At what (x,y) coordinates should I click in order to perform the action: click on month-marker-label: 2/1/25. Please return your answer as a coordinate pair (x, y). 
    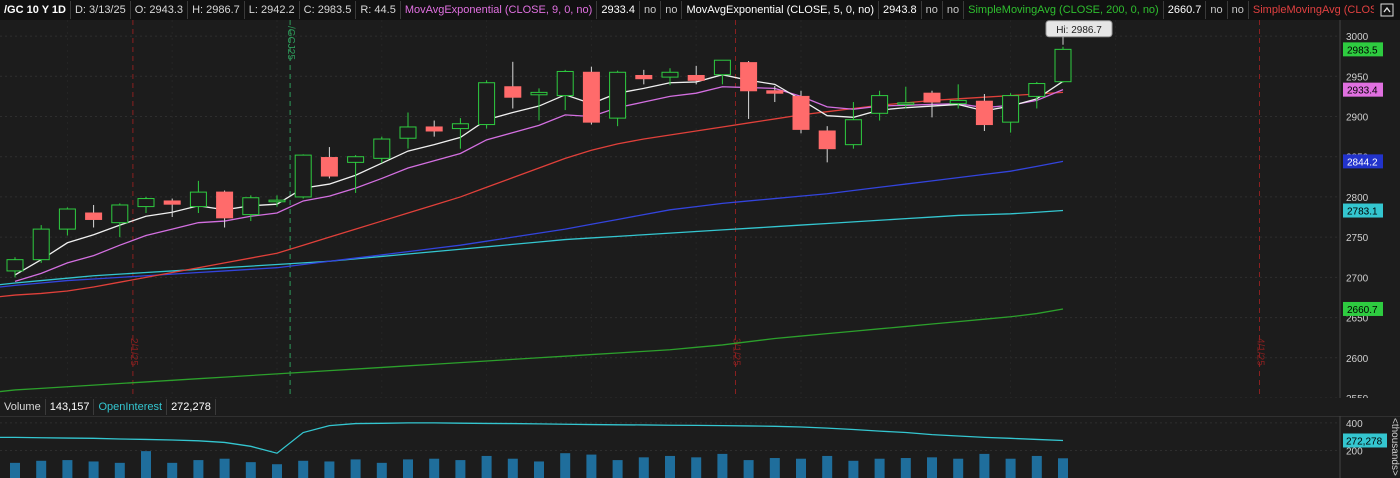
    Looking at the image, I should click on (133, 352).